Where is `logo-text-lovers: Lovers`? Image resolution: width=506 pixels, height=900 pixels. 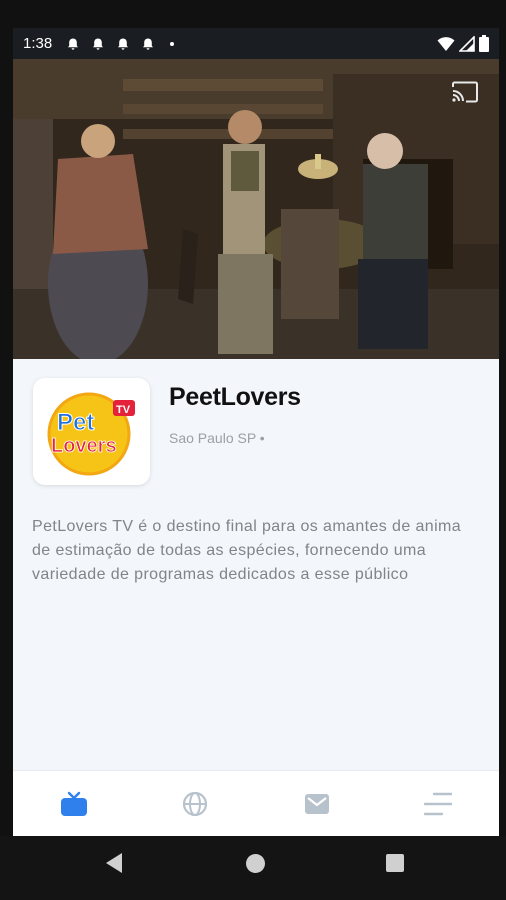 logo-text-lovers: Lovers is located at coordinates (84, 446).